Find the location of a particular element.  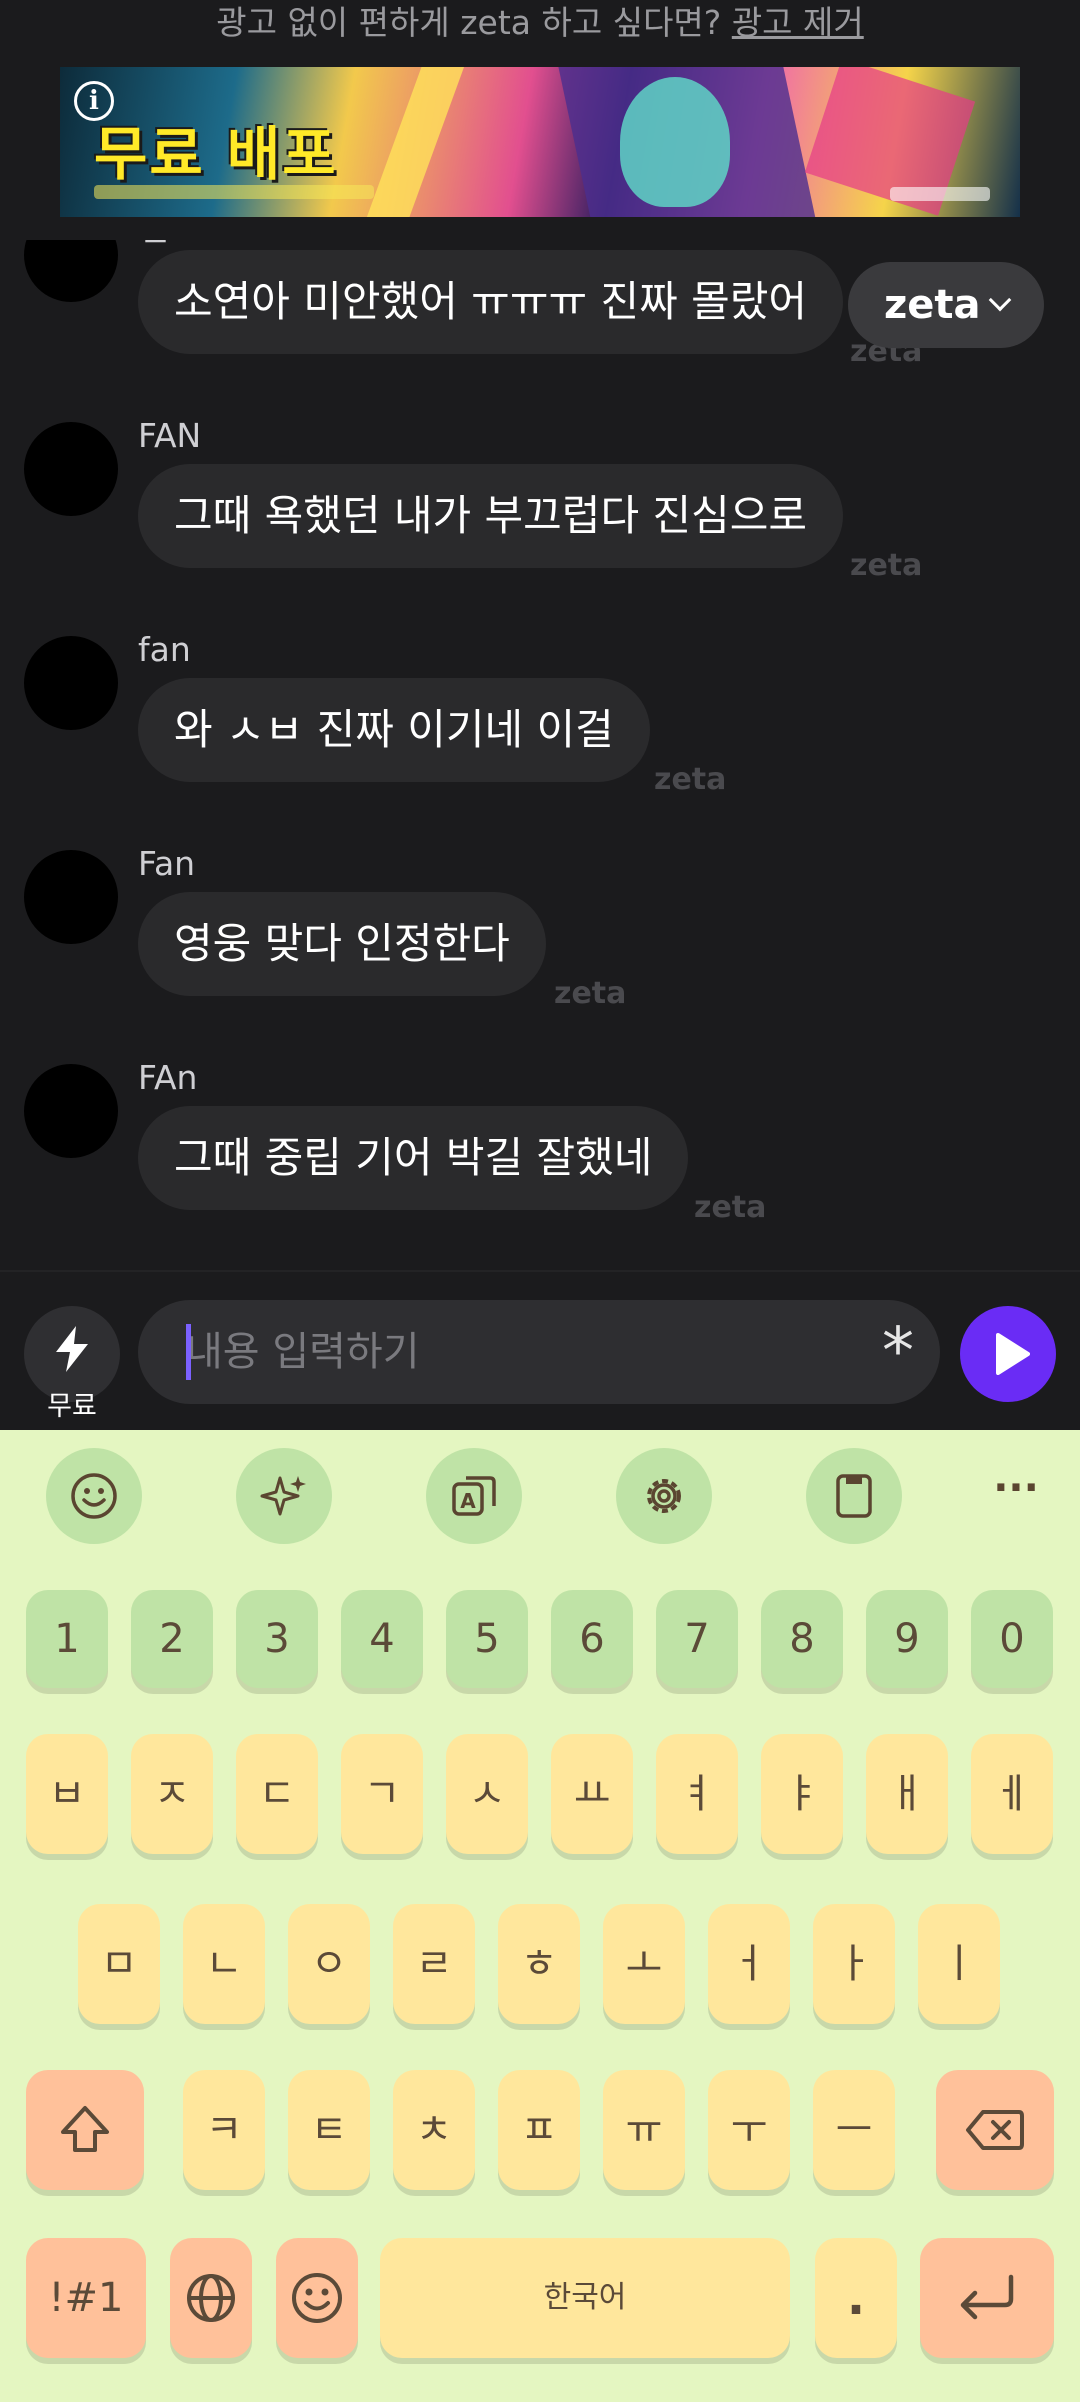

backspace-key is located at coordinates (995, 2130).